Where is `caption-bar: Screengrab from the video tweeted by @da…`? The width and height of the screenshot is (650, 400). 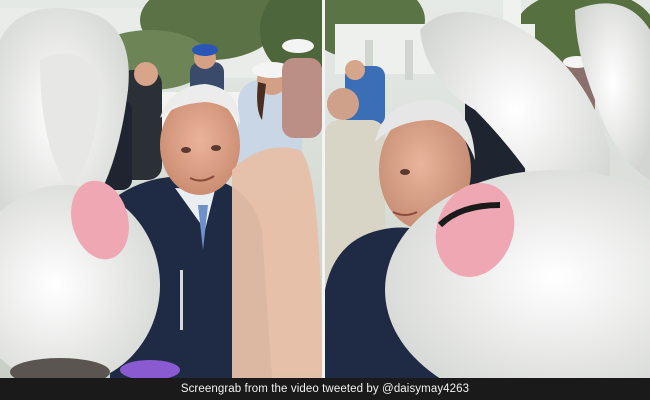
caption-bar: Screengrab from the video tweeted by @da… is located at coordinates (325, 389).